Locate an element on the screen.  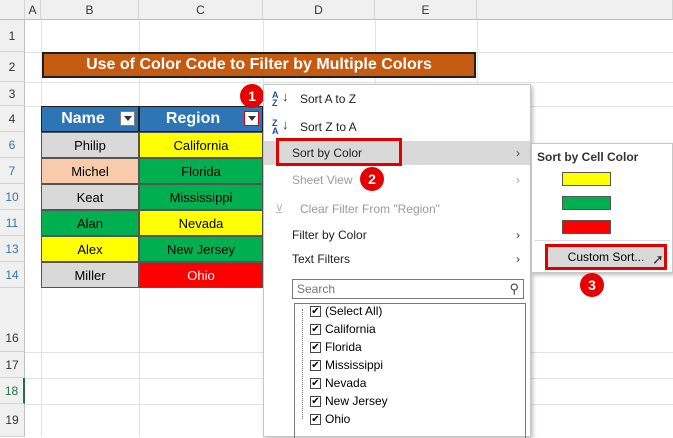
search-icon: ⚲ is located at coordinates (514, 288).